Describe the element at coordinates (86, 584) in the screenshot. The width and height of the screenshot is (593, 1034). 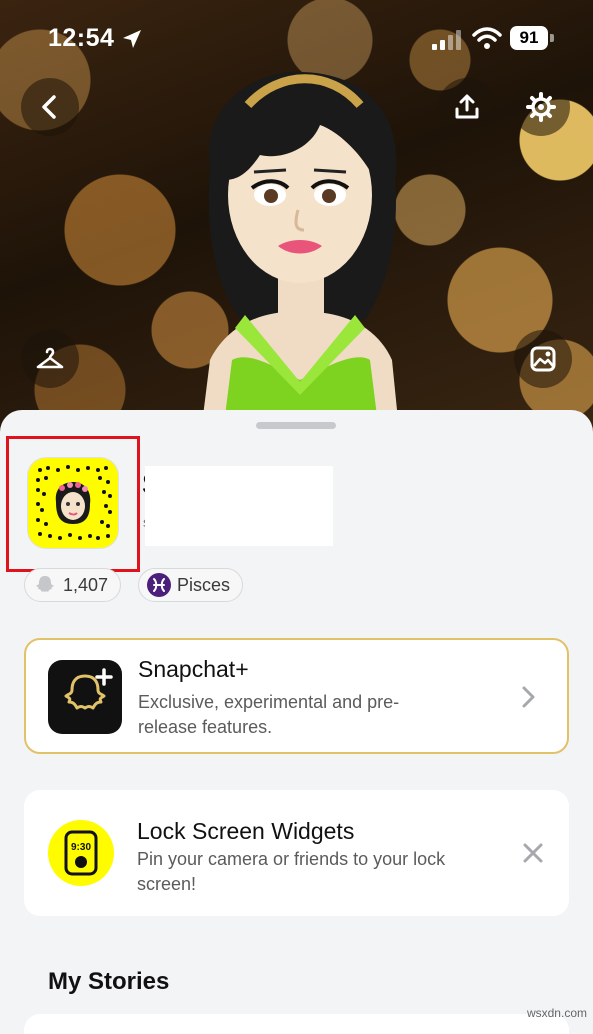
I see `snapscore-value: 1,407` at that location.